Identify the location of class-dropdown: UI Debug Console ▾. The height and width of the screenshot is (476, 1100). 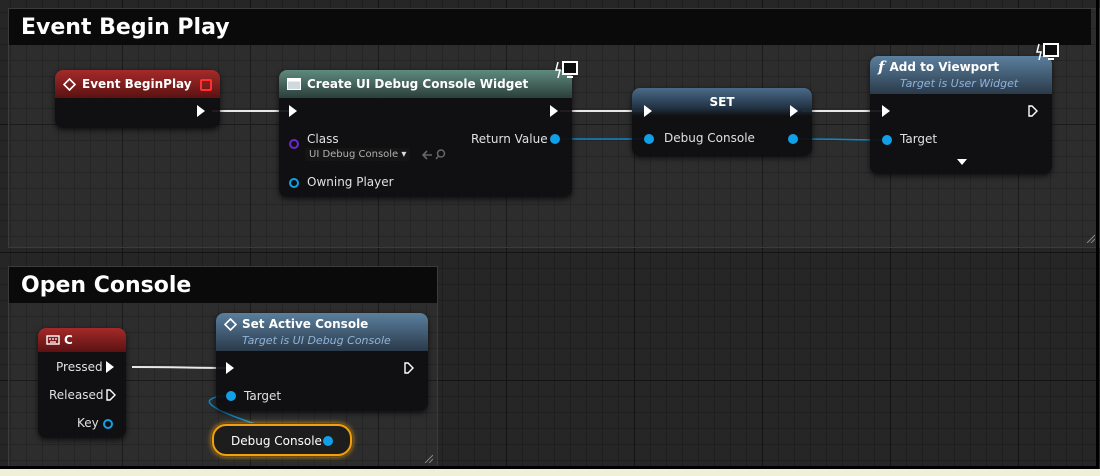
(358, 154).